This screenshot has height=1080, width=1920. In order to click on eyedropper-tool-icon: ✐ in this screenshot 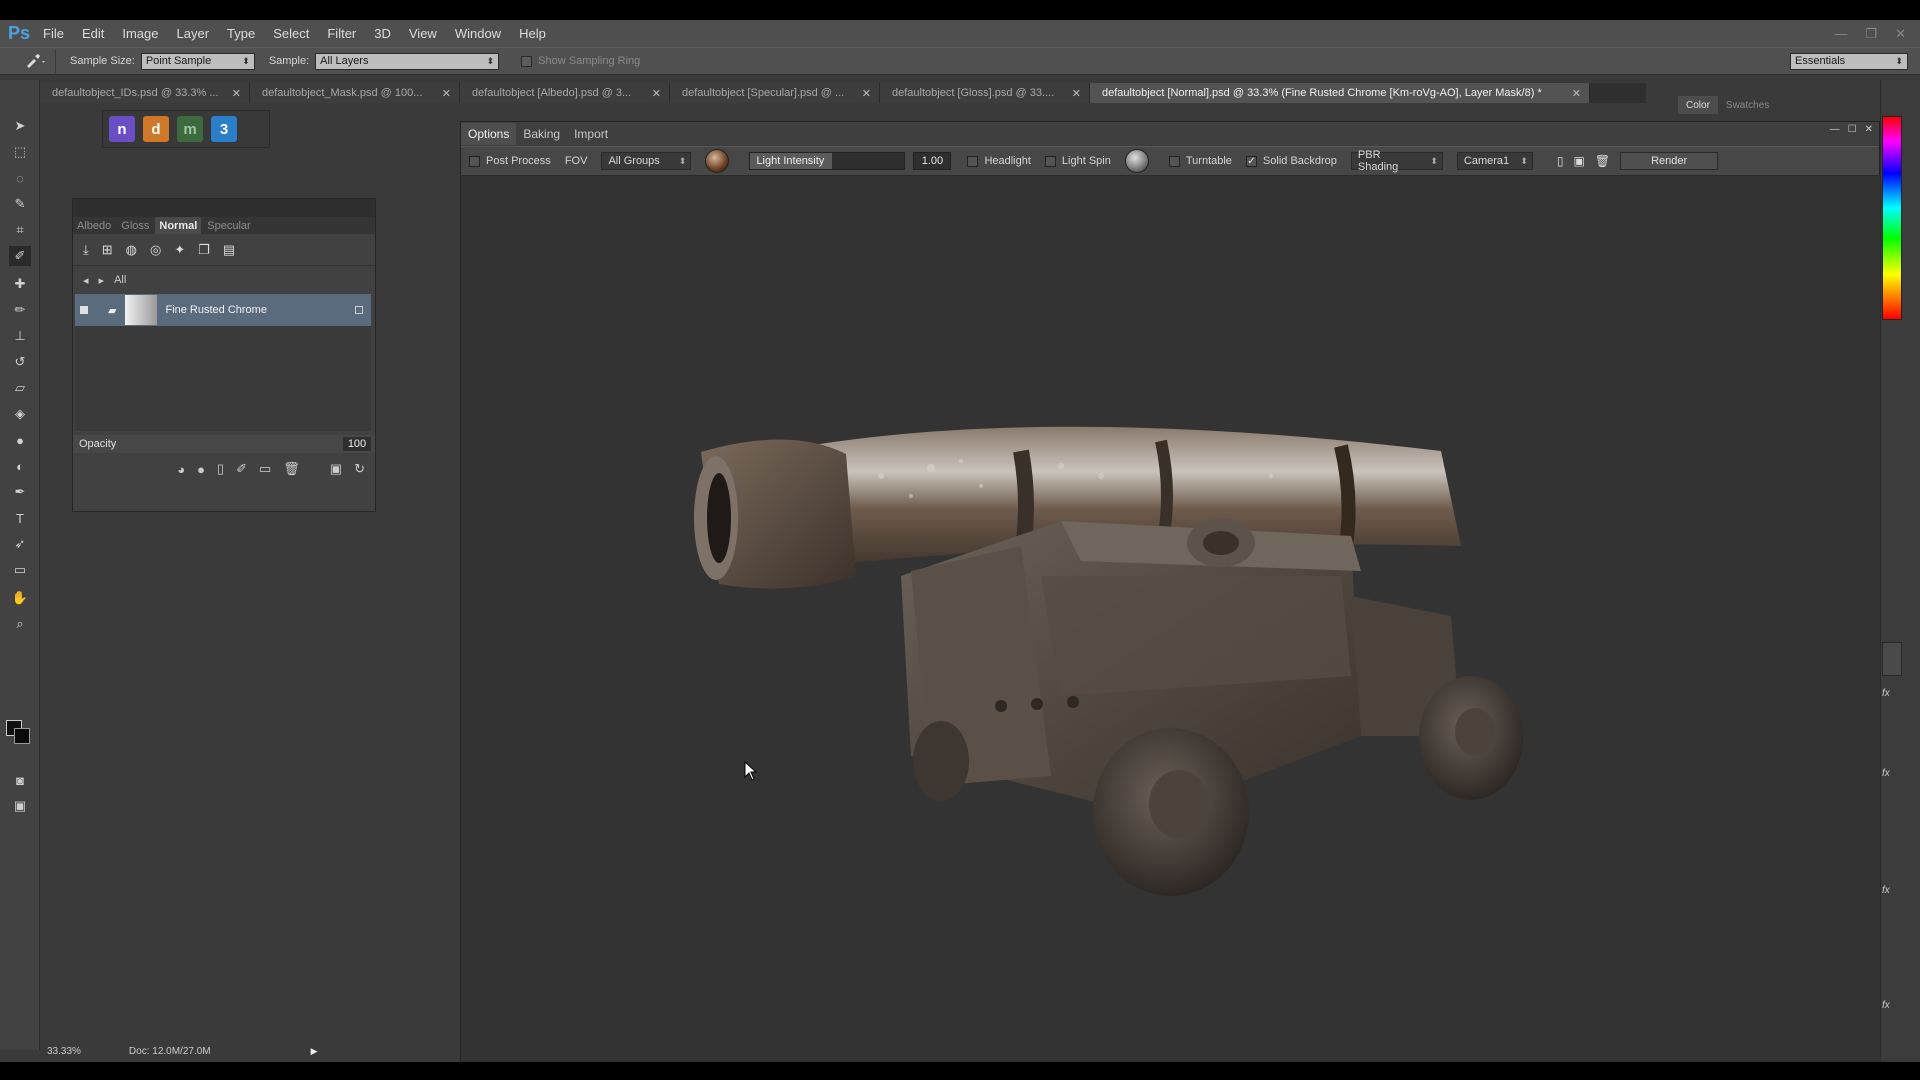, I will do `click(20, 256)`.